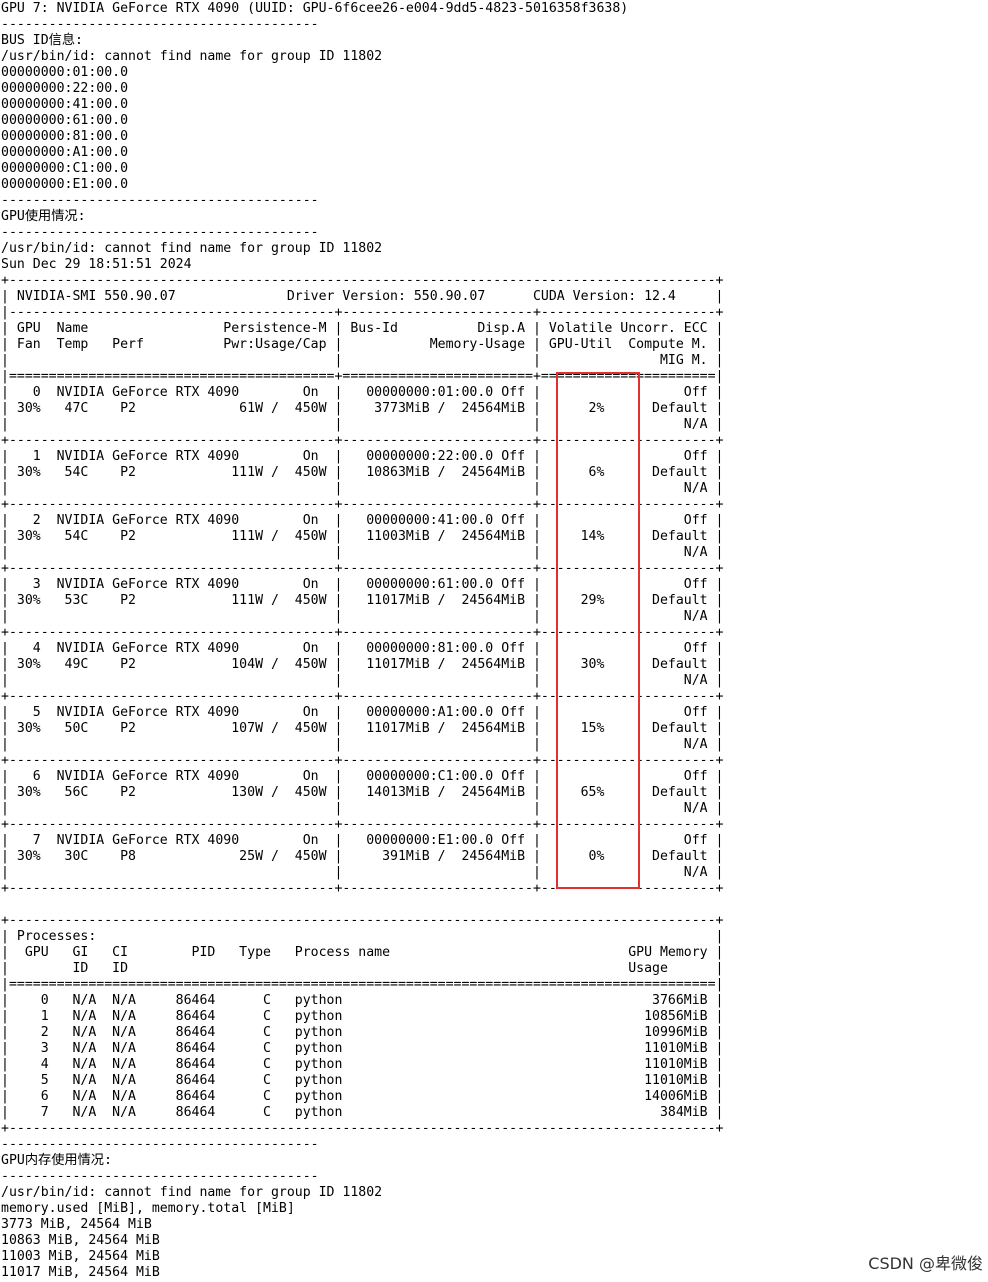 The image size is (988, 1282). I want to click on terminal-line: memory.used [MiB], memory.total [MiB], so click(148, 1208).